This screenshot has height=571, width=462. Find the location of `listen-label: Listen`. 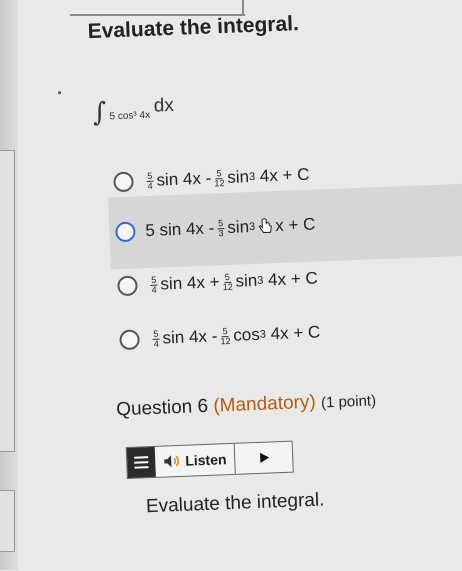

listen-label: Listen is located at coordinates (205, 460).